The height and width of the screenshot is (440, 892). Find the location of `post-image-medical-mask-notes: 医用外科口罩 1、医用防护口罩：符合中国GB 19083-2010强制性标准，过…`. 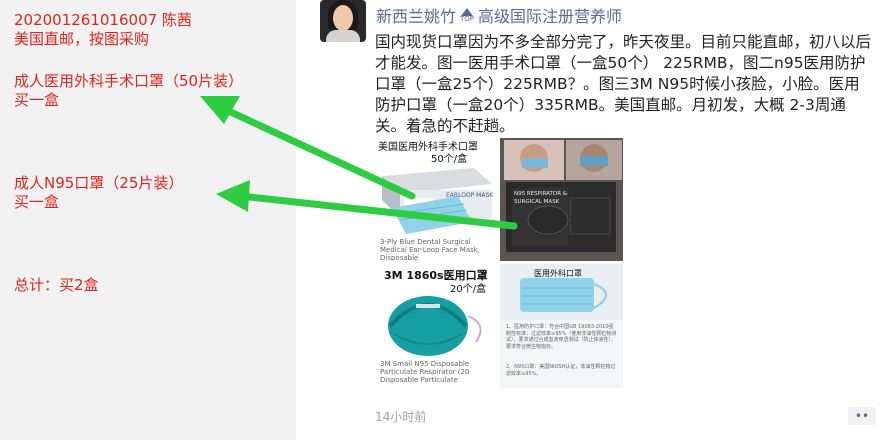

post-image-medical-mask-notes: 医用外科口罩 1、医用防护口罩：符合中国GB 19083-2010强制性标准，过… is located at coordinates (561, 326).